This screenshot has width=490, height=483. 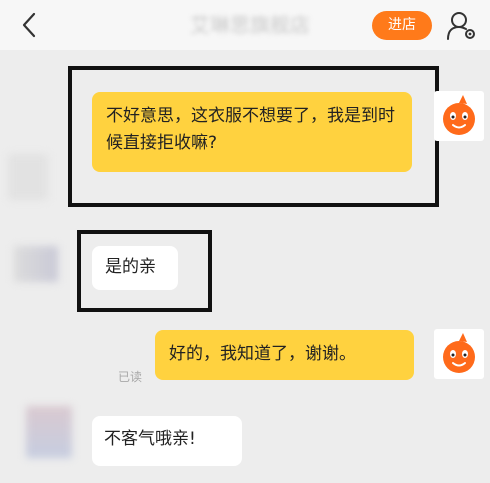 What do you see at coordinates (130, 377) in the screenshot?
I see `read-status: 已读` at bounding box center [130, 377].